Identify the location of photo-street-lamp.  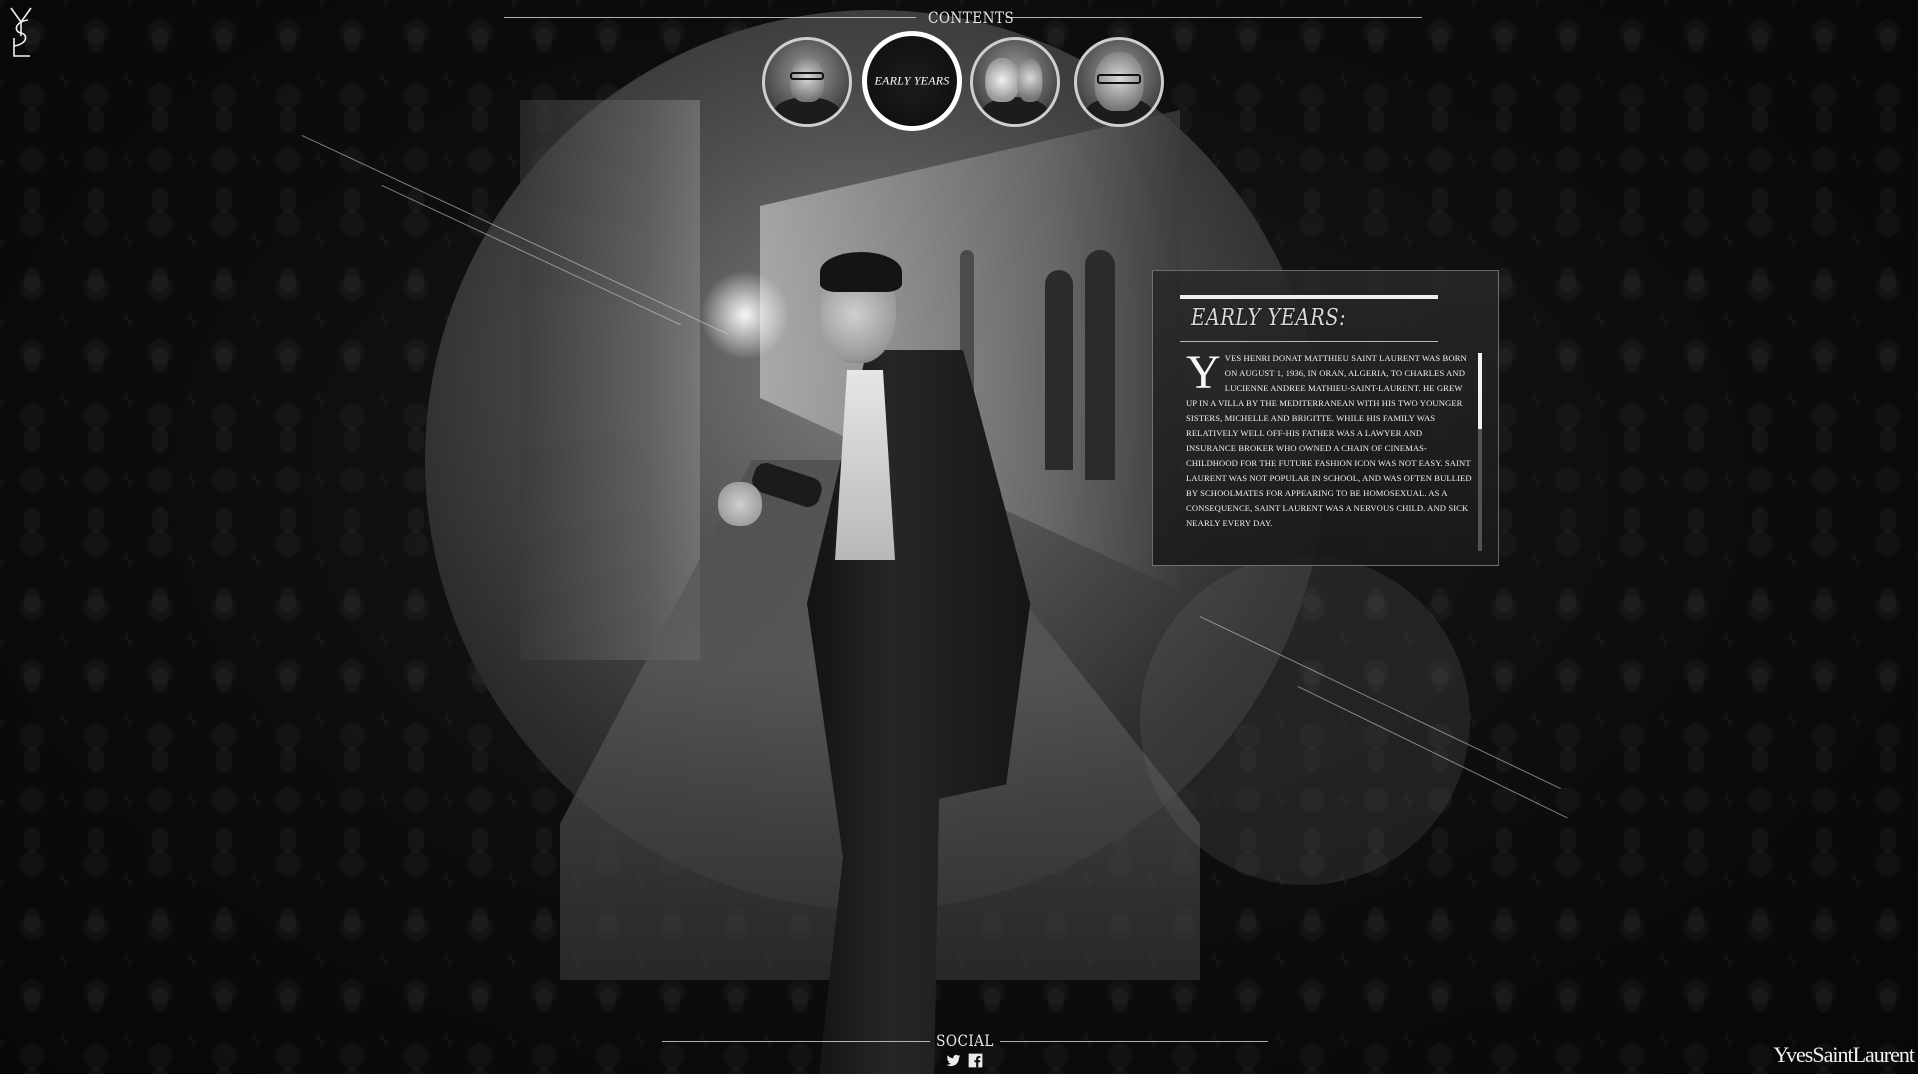
(745, 315).